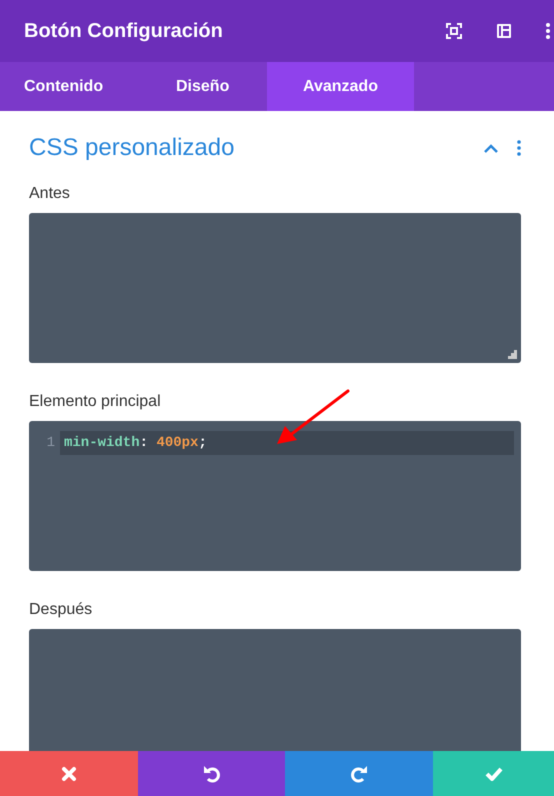 The height and width of the screenshot is (796, 554). Describe the element at coordinates (491, 148) in the screenshot. I see `collapse-chevron-icon` at that location.